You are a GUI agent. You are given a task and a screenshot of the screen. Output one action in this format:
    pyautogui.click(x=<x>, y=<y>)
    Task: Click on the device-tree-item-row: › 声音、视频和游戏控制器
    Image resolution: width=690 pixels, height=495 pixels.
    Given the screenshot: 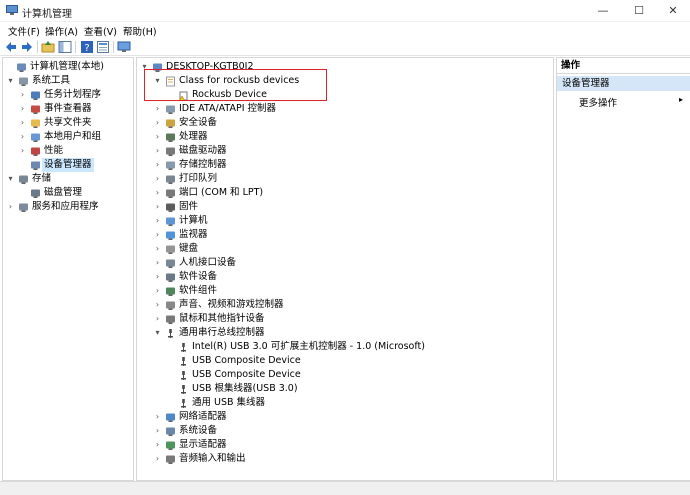 What is the action you would take?
    pyautogui.click(x=351, y=305)
    